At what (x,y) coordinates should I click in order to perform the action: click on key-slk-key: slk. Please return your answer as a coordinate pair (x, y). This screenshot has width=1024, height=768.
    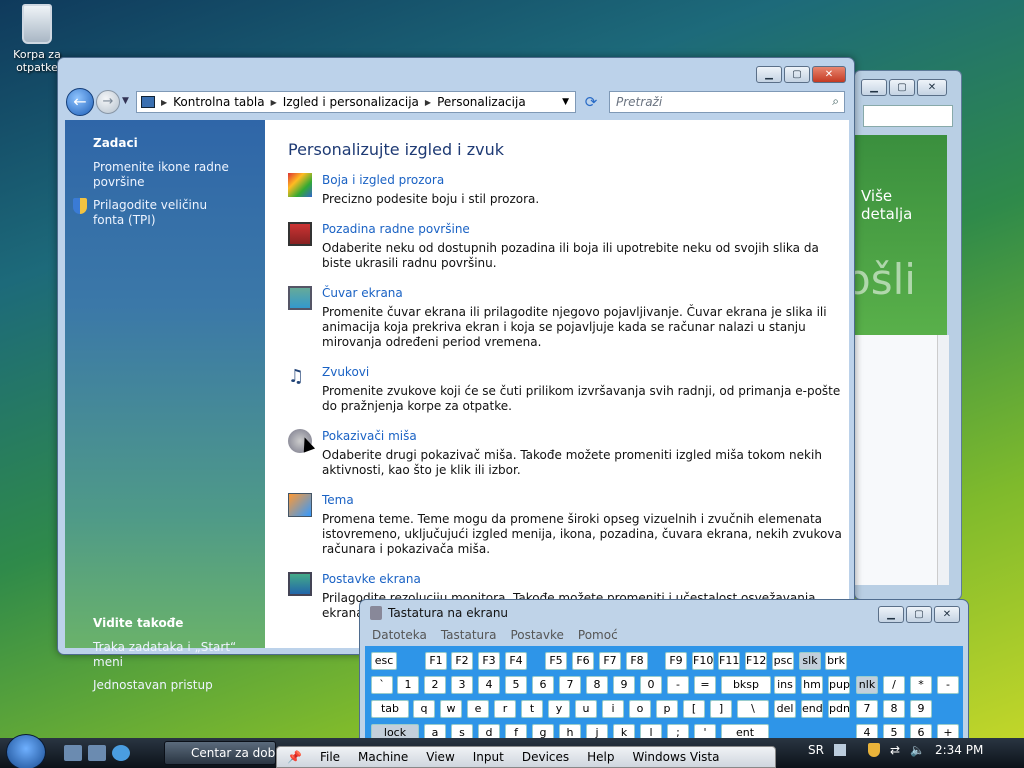
    Looking at the image, I should click on (810, 661).